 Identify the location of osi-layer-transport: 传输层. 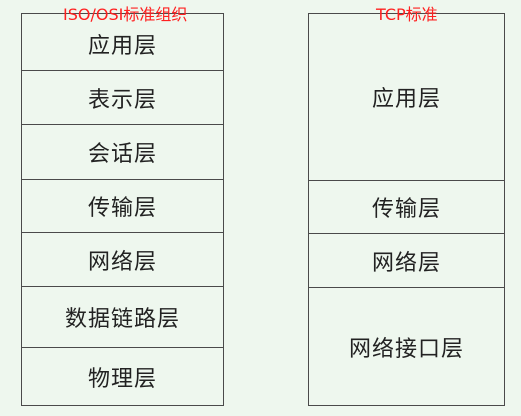
(122, 206).